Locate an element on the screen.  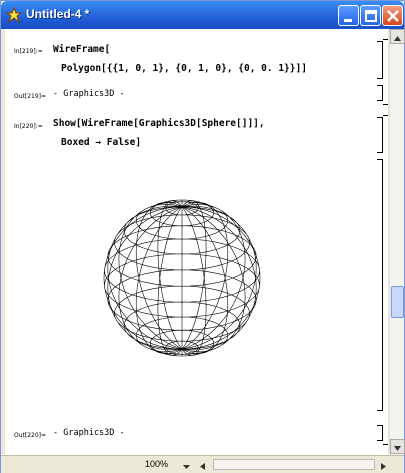
input-label-220: In[220]:= is located at coordinates (28, 126).